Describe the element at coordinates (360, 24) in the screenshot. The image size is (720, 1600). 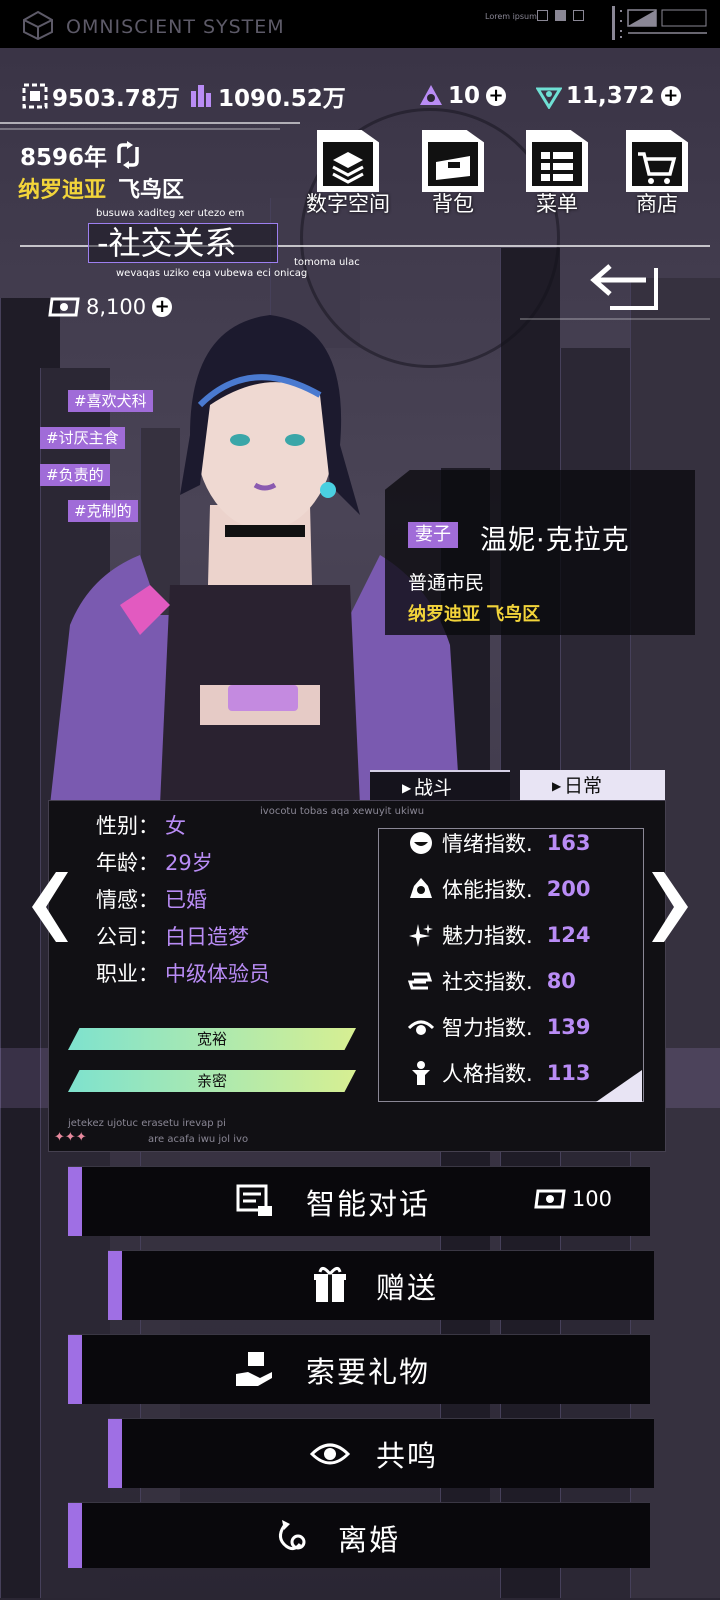
I see `system-bar: OMNISCIENT SYSTEM Lorem ipsum` at that location.